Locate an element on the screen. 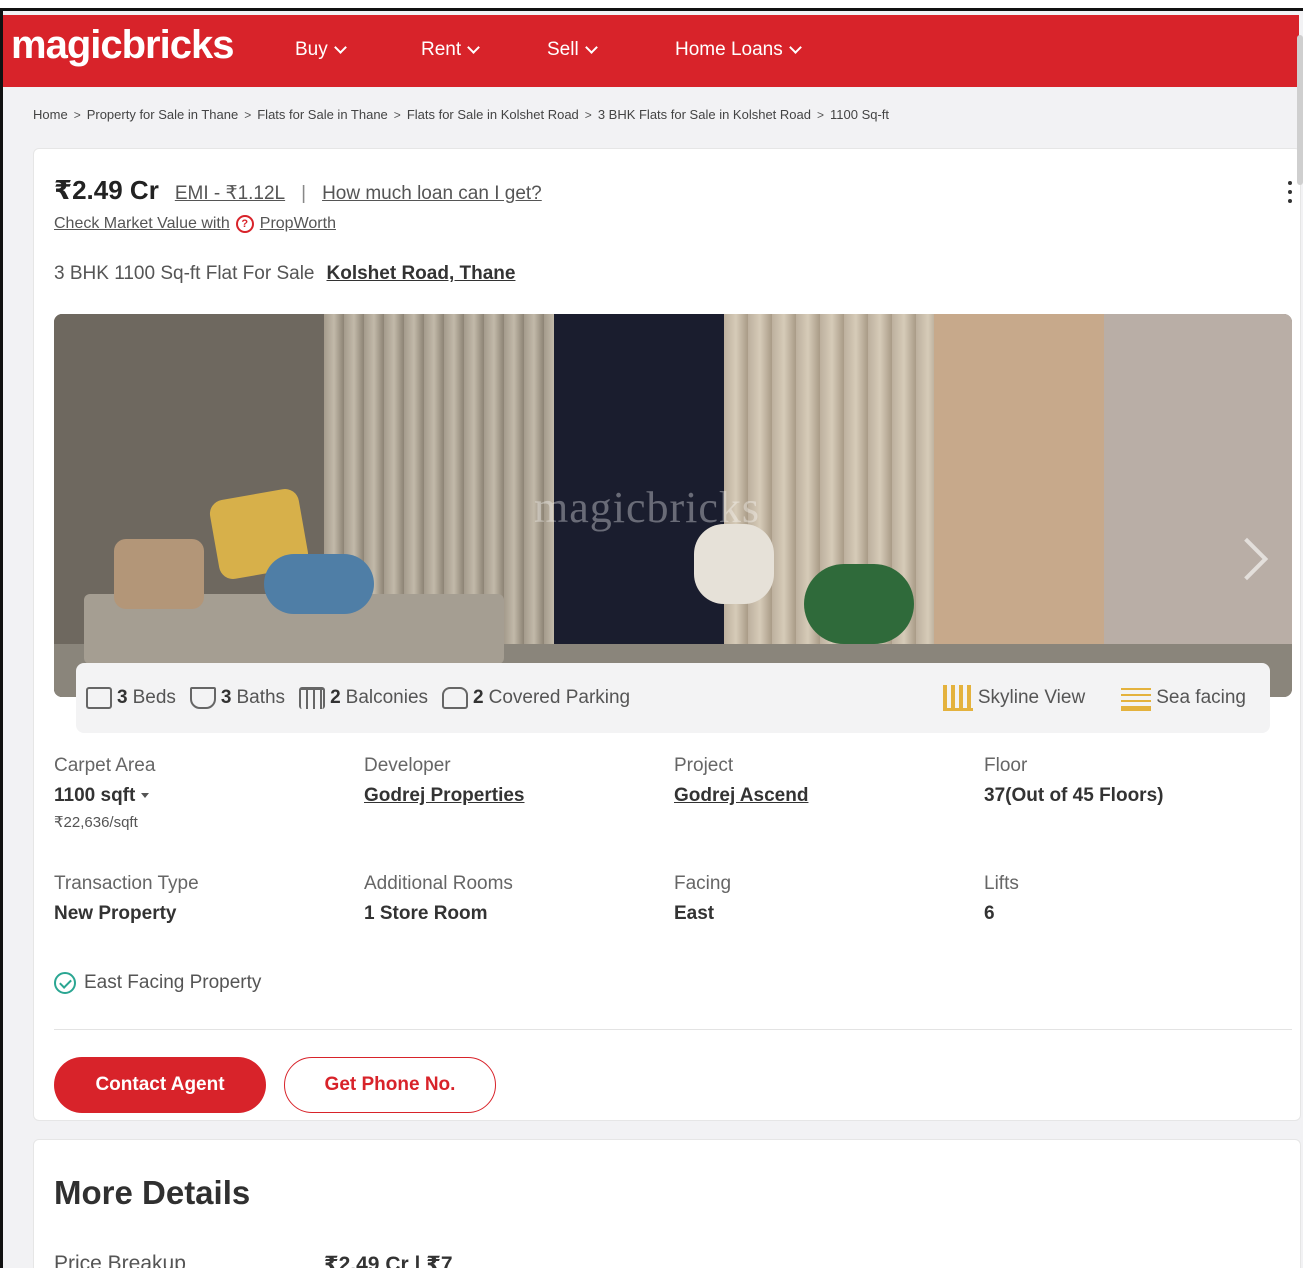  amenity-baths: 3 Baths is located at coordinates (237, 698).